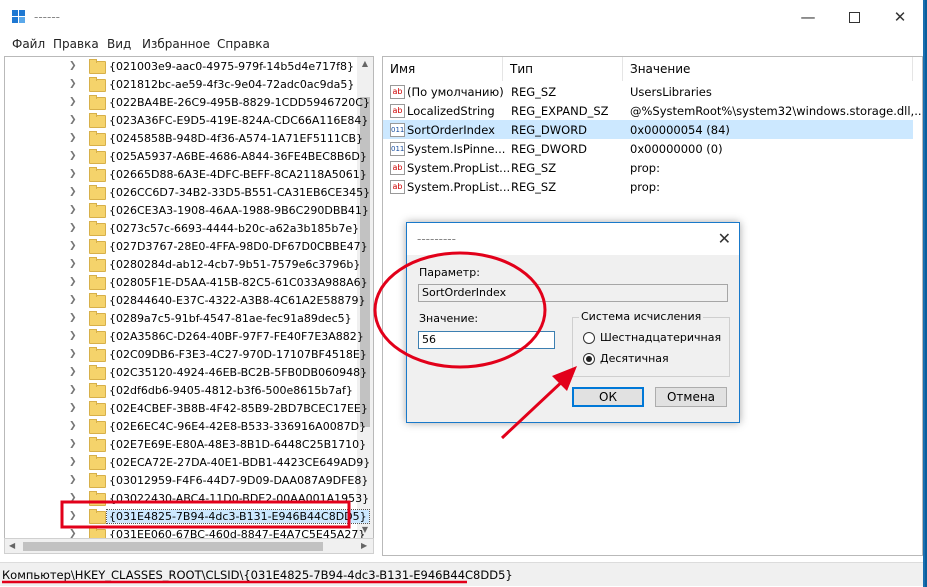 The height and width of the screenshot is (587, 927). I want to click on tree-item: ❯ {021003e9-aac0-4975-979f-14b5d4e717f8}, so click(181, 67).